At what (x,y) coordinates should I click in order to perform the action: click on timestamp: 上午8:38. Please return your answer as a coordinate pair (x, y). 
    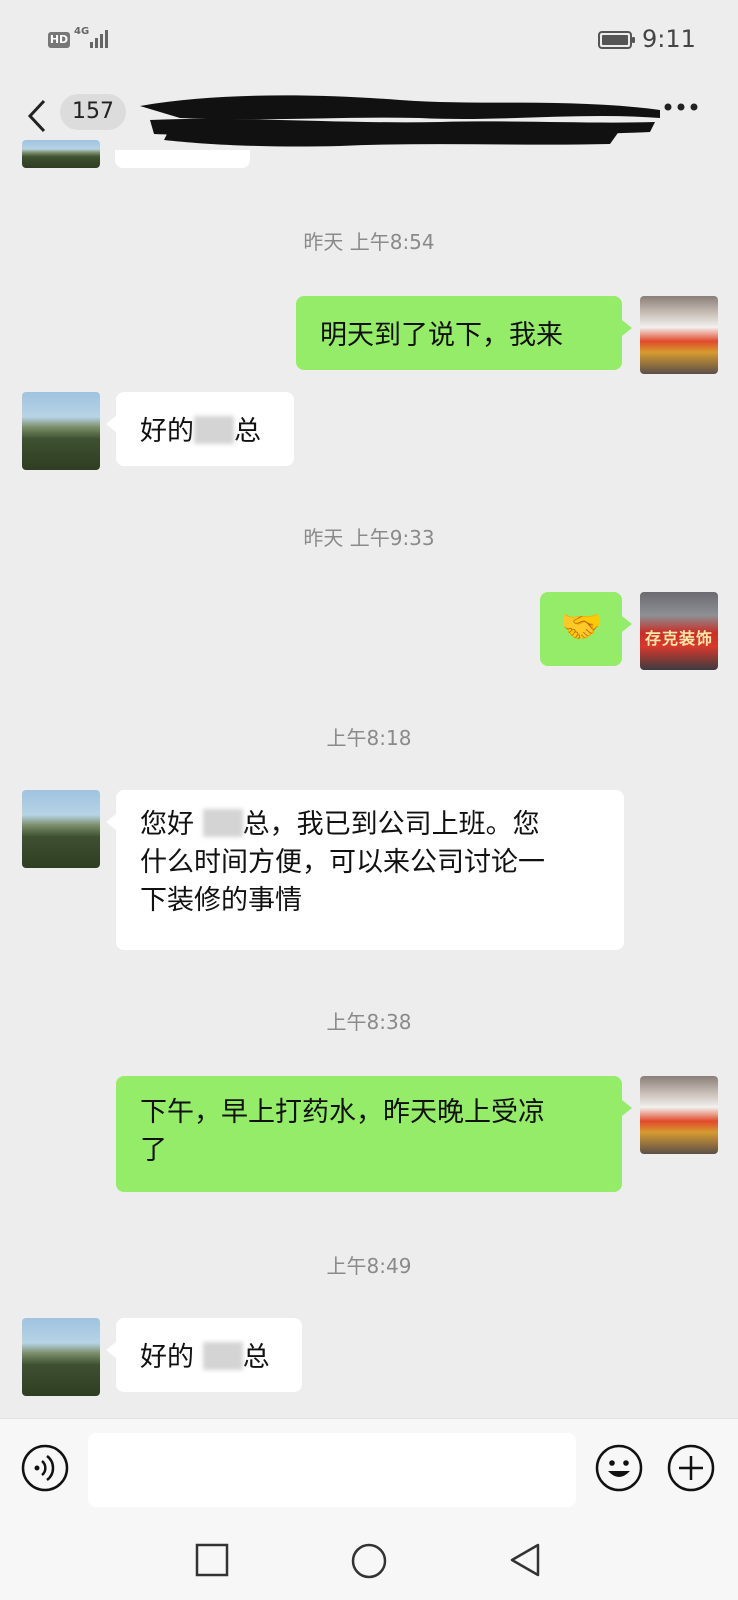
    Looking at the image, I should click on (369, 1022).